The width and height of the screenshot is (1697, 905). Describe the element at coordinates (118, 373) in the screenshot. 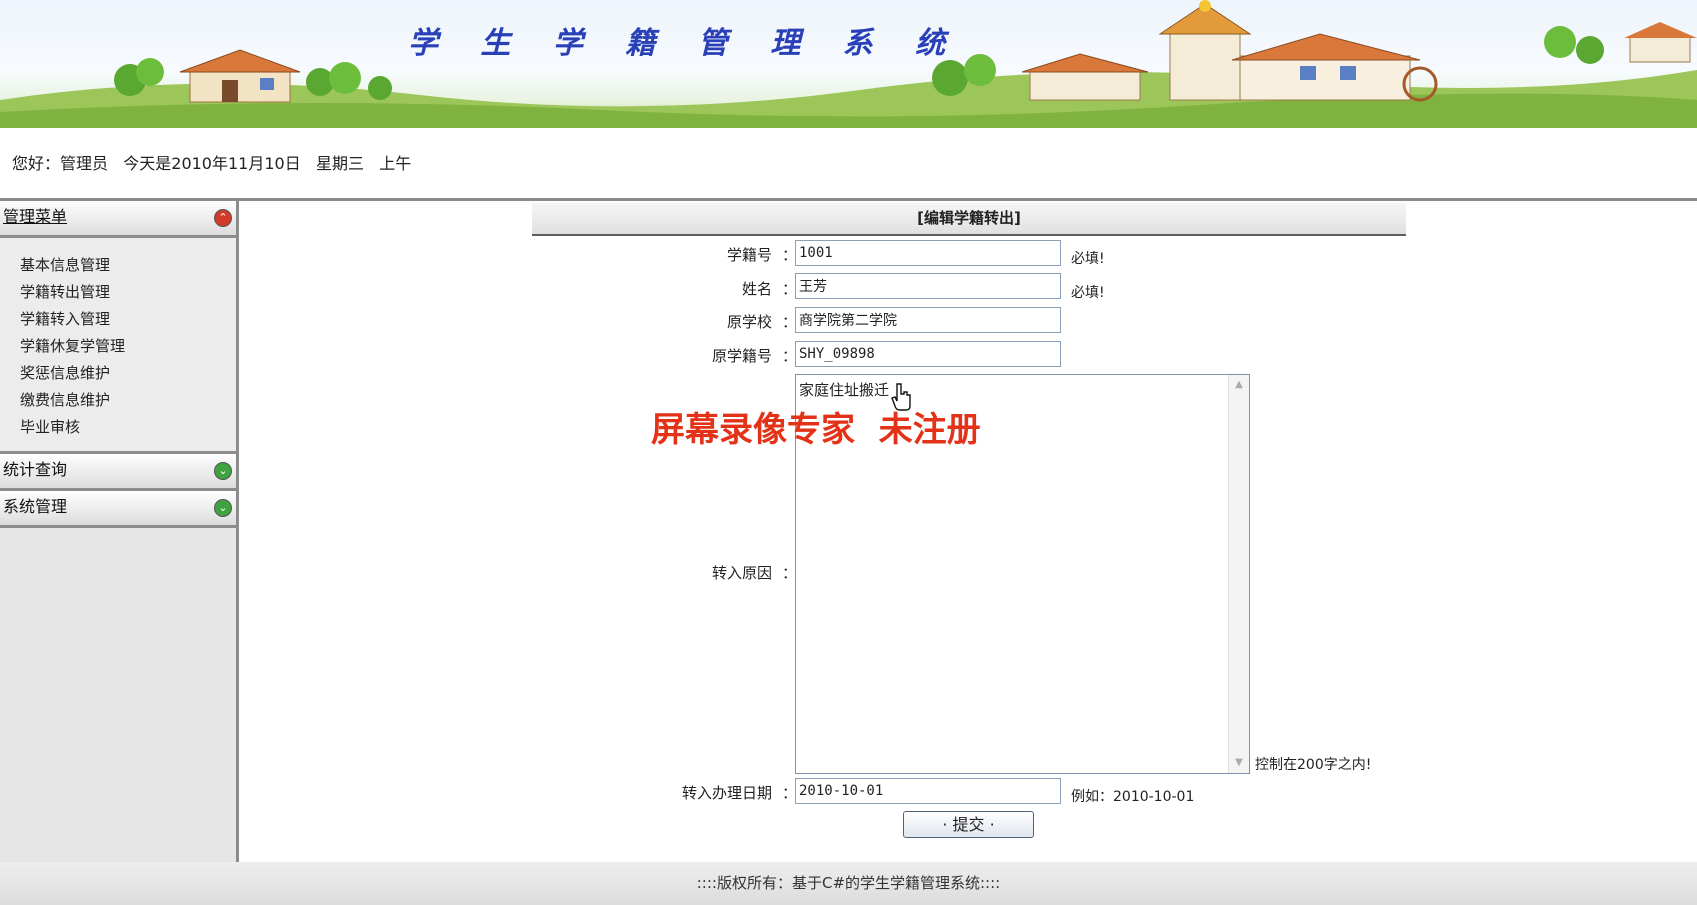

I see `sidebar-item-rewards: 奖惩信息维护` at that location.